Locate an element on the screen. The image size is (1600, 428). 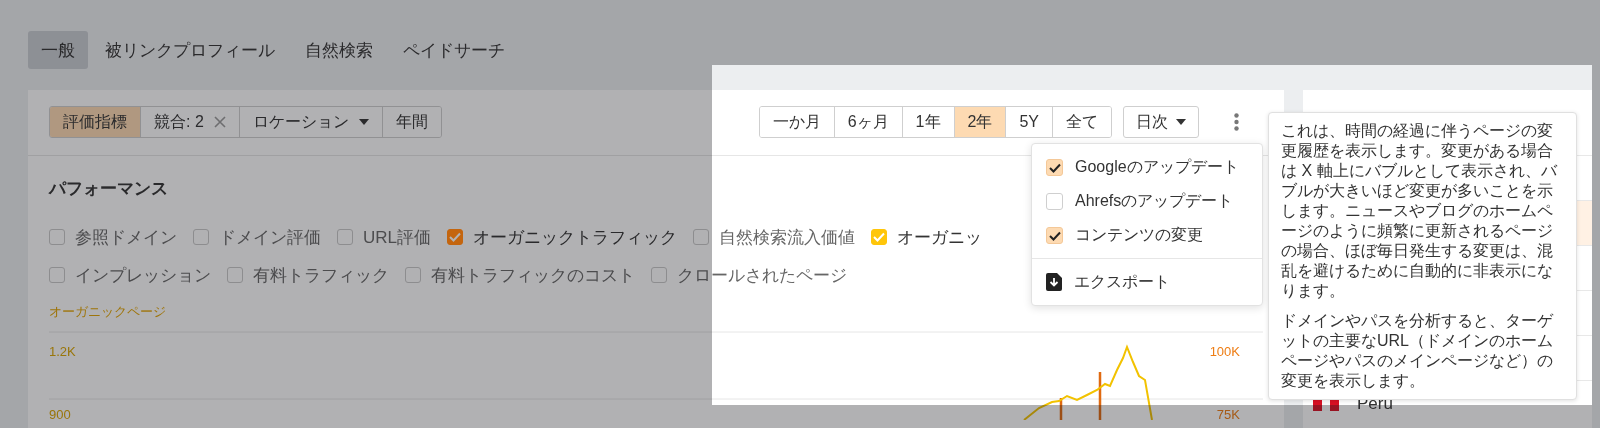
axis-label: 100K is located at coordinates (1224, 352).